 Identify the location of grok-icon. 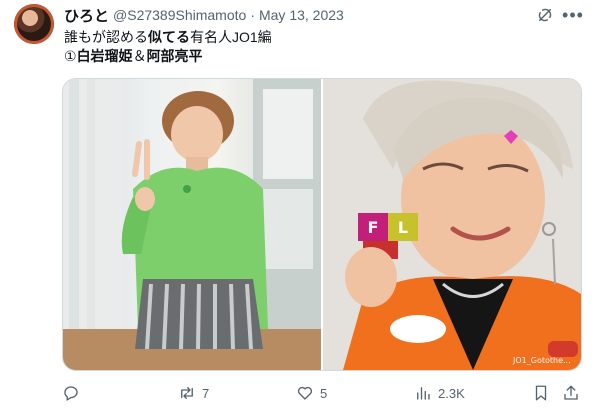
(545, 15).